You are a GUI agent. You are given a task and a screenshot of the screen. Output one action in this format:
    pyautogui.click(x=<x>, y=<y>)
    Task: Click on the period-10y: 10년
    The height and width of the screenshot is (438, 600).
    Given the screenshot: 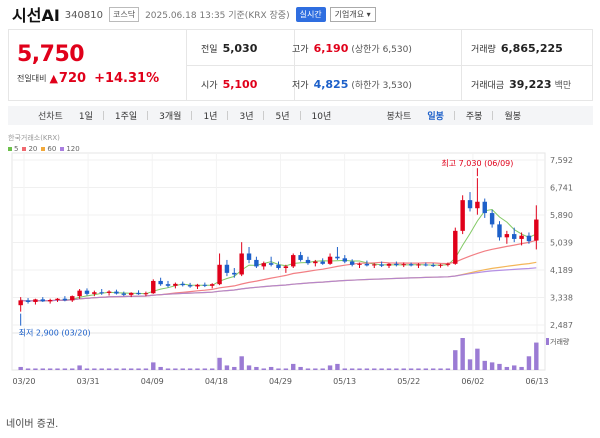 What is the action you would take?
    pyautogui.click(x=322, y=115)
    